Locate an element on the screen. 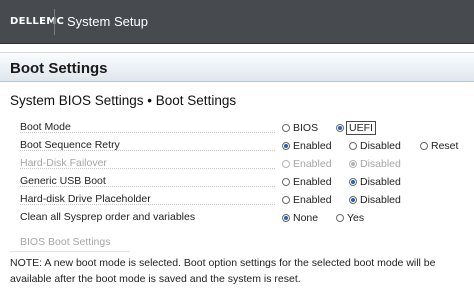 The height and width of the screenshot is (305, 474). page-title: Boot Settings is located at coordinates (59, 68).